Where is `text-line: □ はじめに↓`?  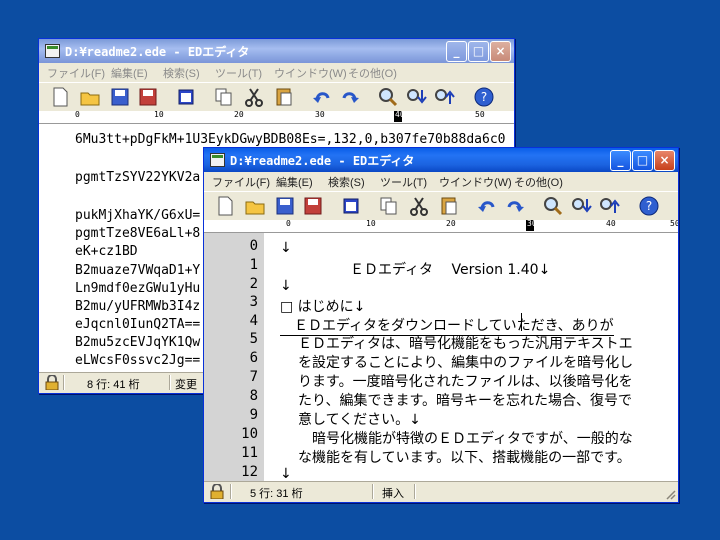 text-line: □ はじめに↓ is located at coordinates (323, 307).